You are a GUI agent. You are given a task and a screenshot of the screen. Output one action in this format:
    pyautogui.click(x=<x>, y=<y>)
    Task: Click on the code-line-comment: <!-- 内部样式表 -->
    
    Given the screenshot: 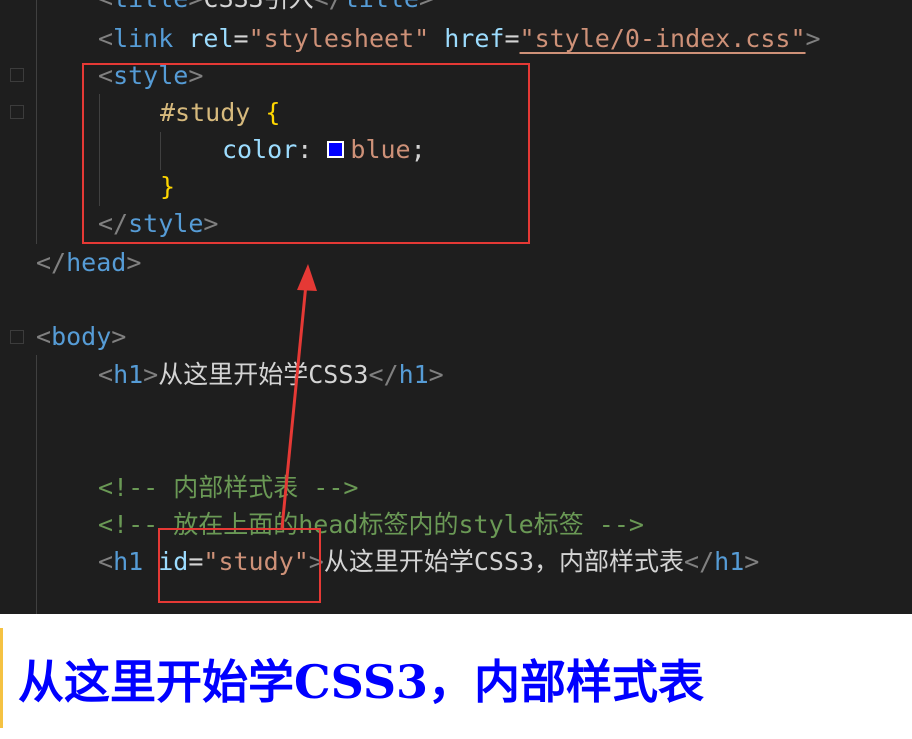 What is the action you would take?
    pyautogui.click(x=228, y=487)
    